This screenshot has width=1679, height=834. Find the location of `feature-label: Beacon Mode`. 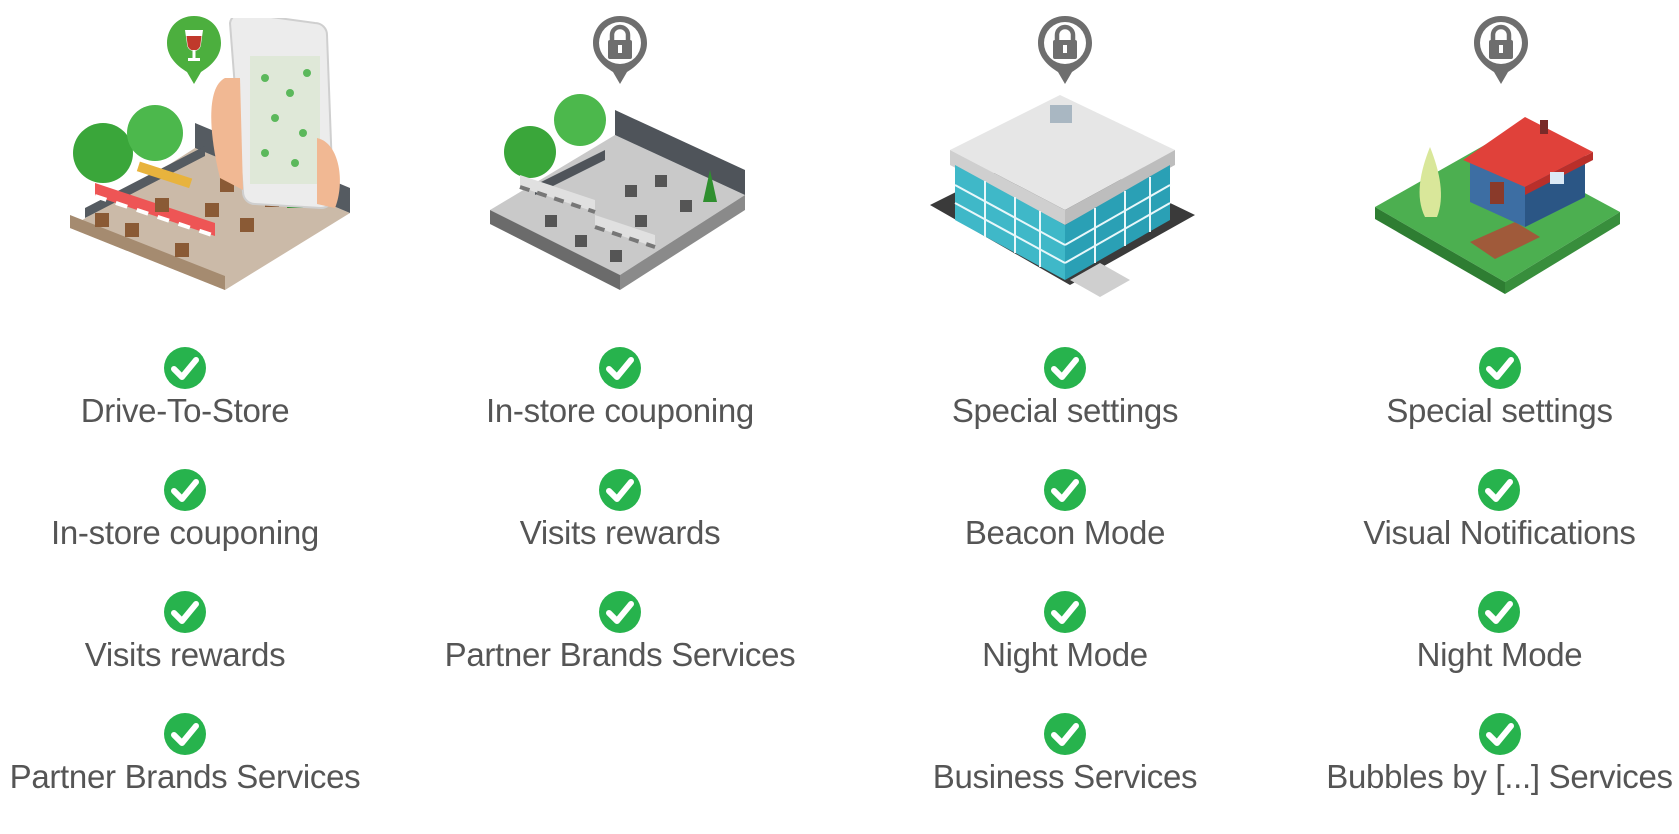

feature-label: Beacon Mode is located at coordinates (1065, 532).